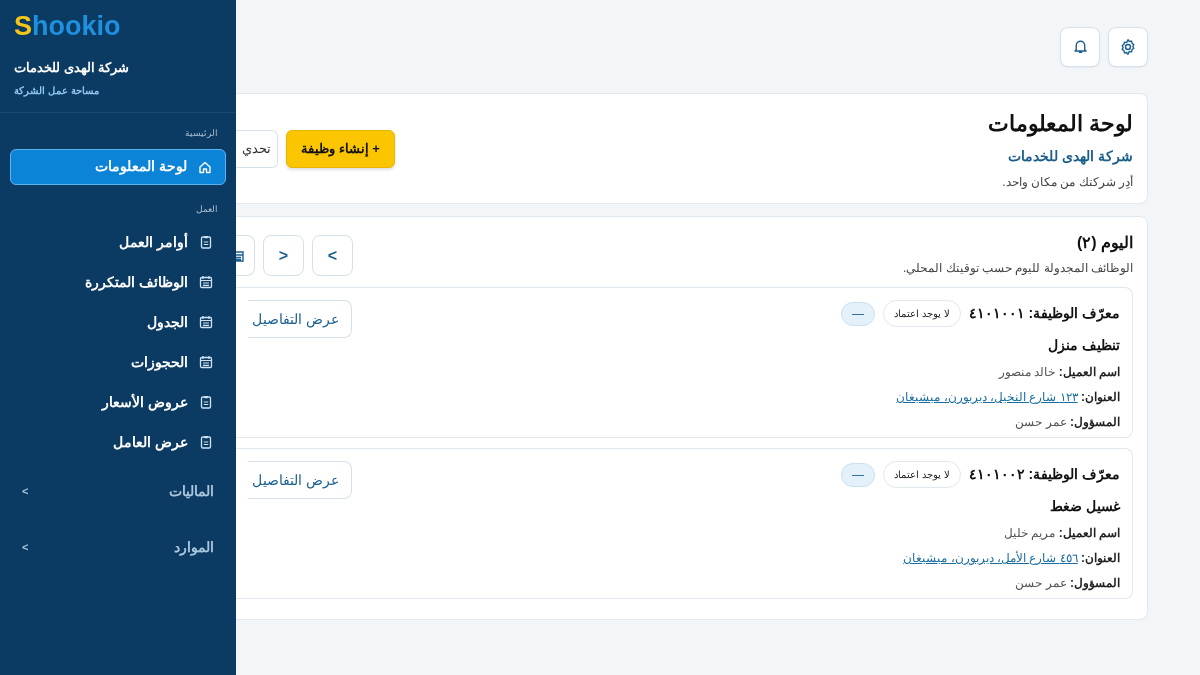 The height and width of the screenshot is (675, 1200). I want to click on sidebar-item: عرض العامل, so click(118, 442).